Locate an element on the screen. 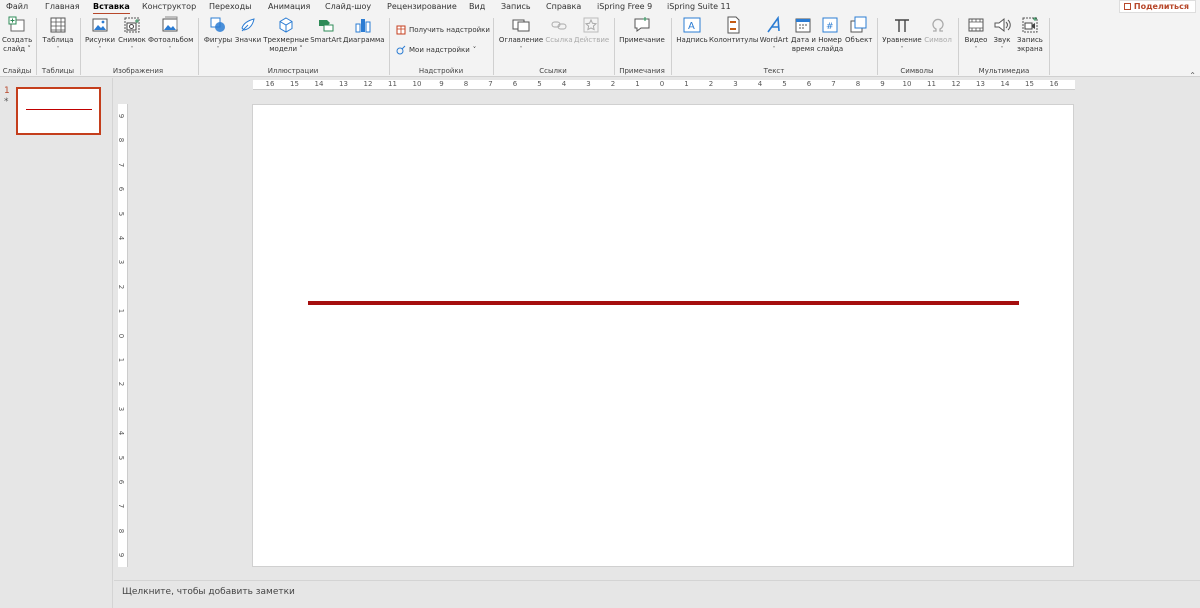 This screenshot has width=1200, height=608. ruler-tick-label: 8 is located at coordinates (121, 531).